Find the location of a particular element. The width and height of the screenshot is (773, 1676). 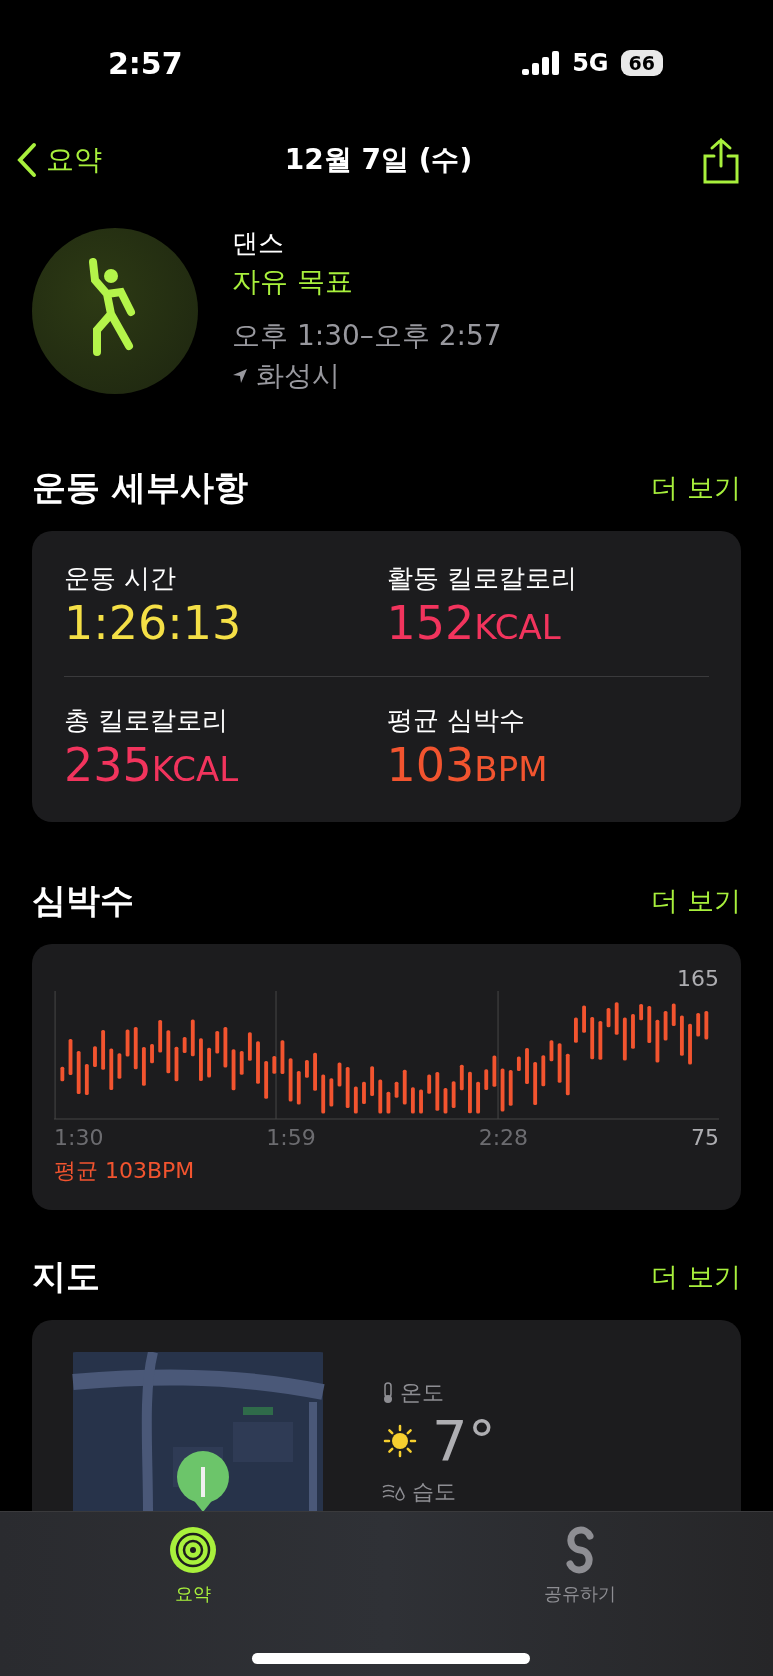

network-label: 5G is located at coordinates (590, 63).